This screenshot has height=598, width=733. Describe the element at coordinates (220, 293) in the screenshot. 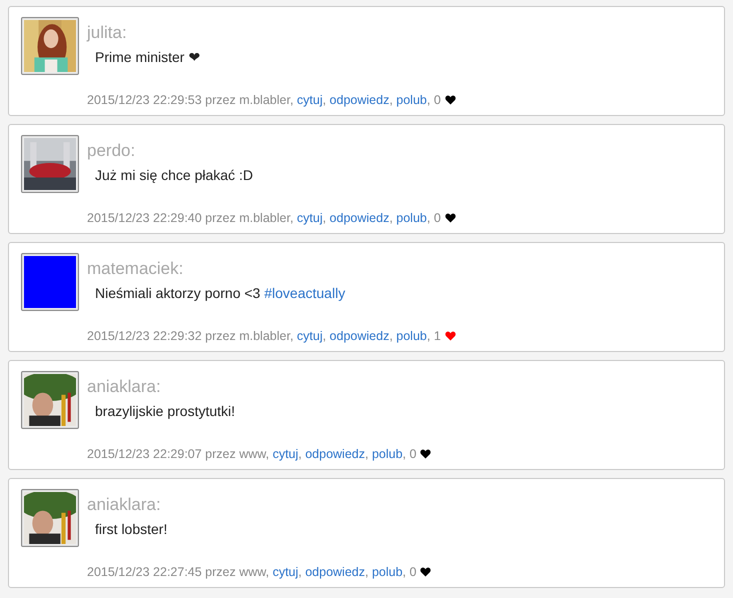

I see `post-message: Nieśmiali aktorzy porno <3 #loveactually` at that location.